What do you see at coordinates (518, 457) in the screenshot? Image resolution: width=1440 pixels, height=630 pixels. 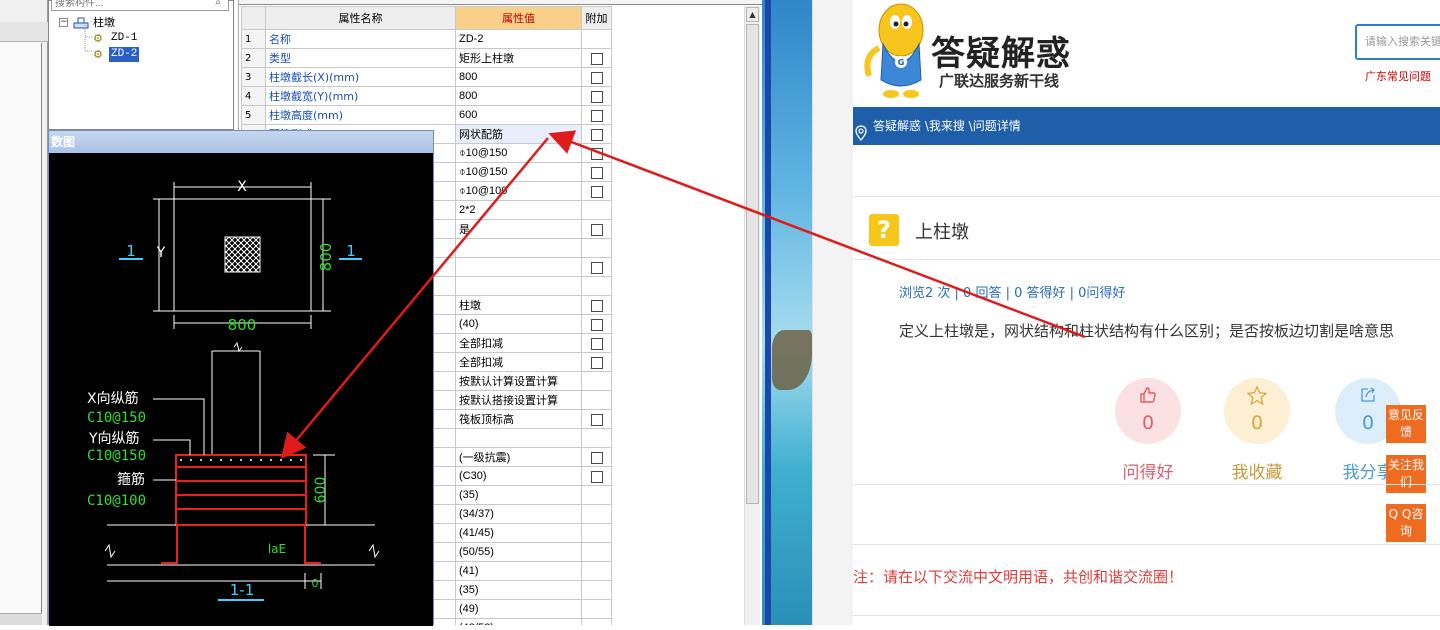 I see `property-value-cell: (一级抗震)` at bounding box center [518, 457].